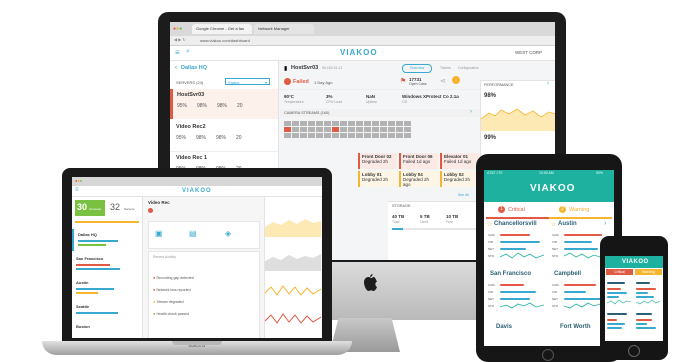 This screenshot has width=675, height=362. Describe the element at coordinates (194, 68) in the screenshot. I see `site-title: Dallas HQ` at that location.